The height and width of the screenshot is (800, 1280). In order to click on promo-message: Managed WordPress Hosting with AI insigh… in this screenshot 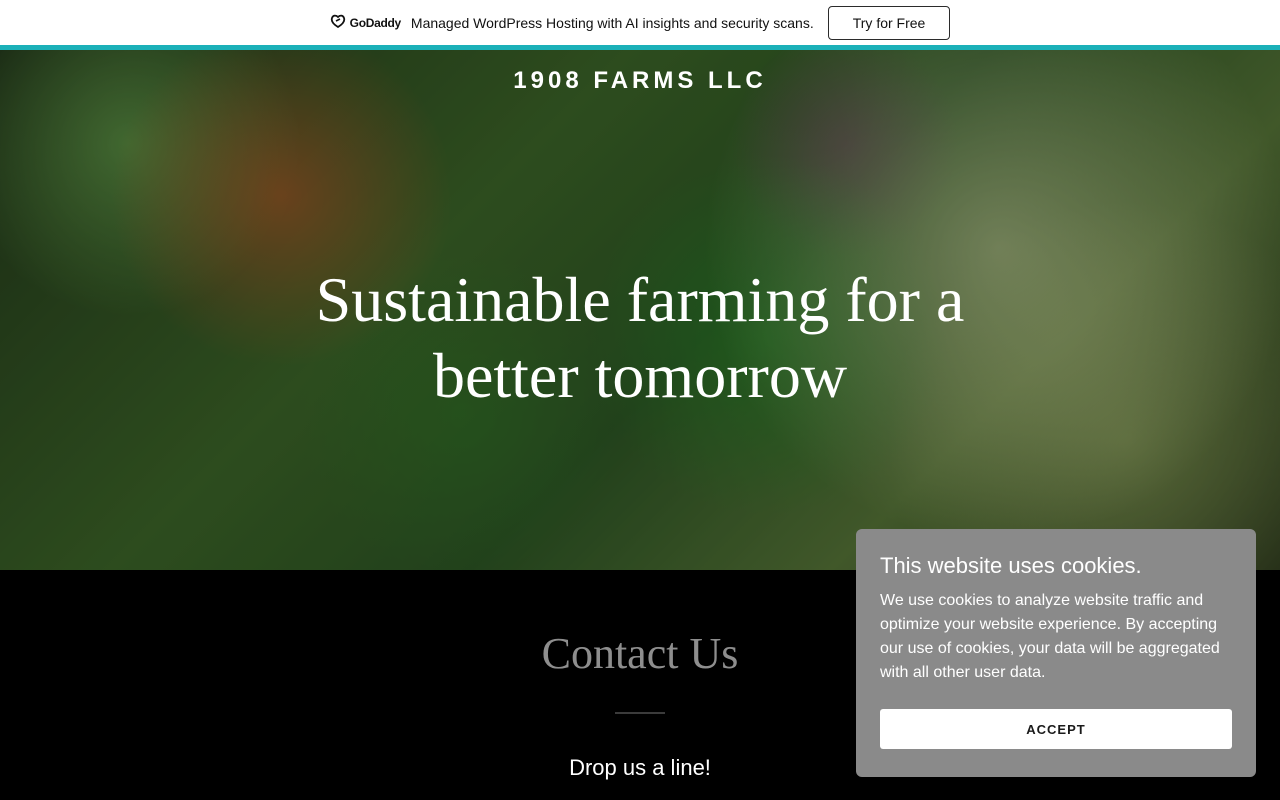, I will do `click(612, 22)`.